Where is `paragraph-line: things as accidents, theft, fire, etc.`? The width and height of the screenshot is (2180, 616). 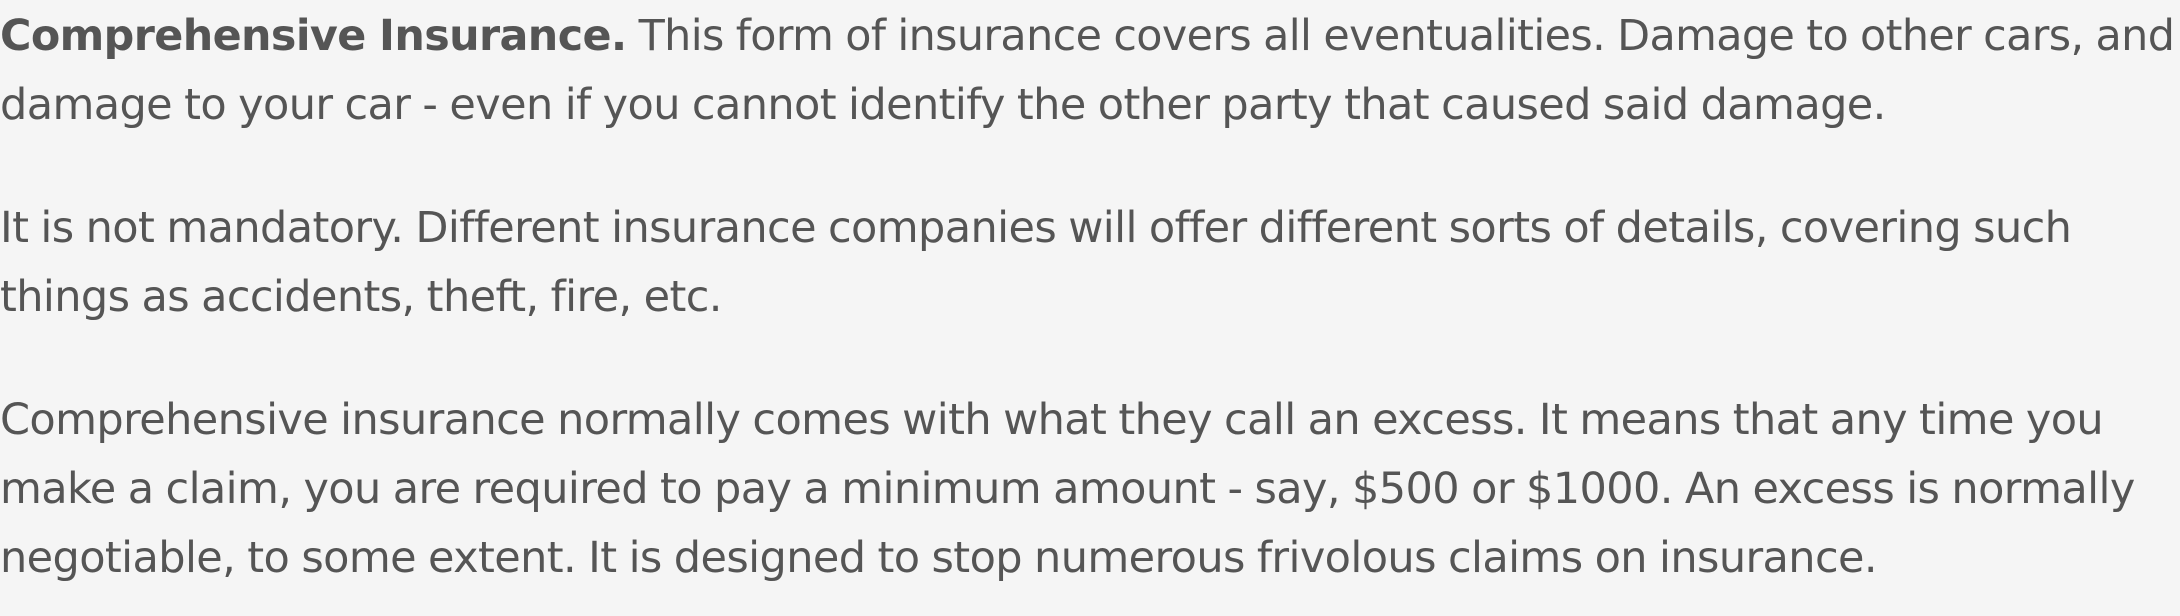
paragraph-line: things as accidents, theft, fire, etc. is located at coordinates (361, 297).